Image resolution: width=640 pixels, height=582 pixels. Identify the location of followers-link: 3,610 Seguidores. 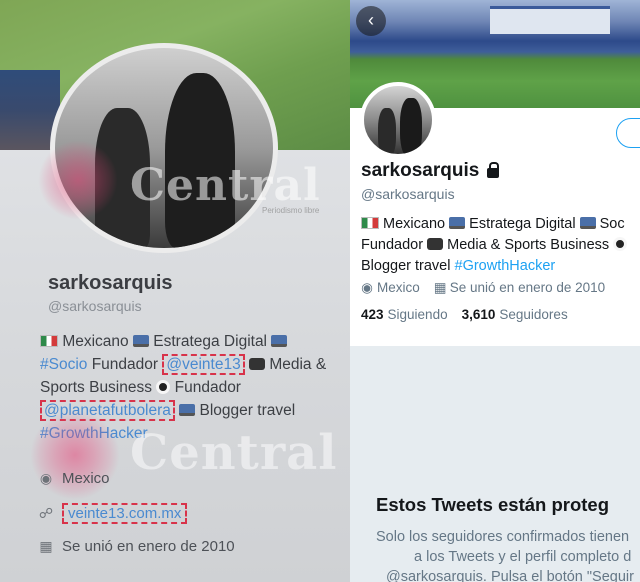
(515, 314).